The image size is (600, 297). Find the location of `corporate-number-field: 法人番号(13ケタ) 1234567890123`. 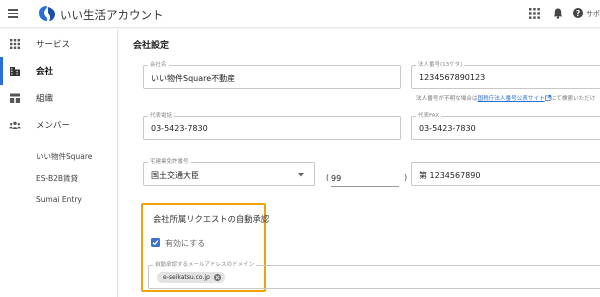

corporate-number-field: 法人番号(13ケタ) 1234567890123 is located at coordinates (505, 75).